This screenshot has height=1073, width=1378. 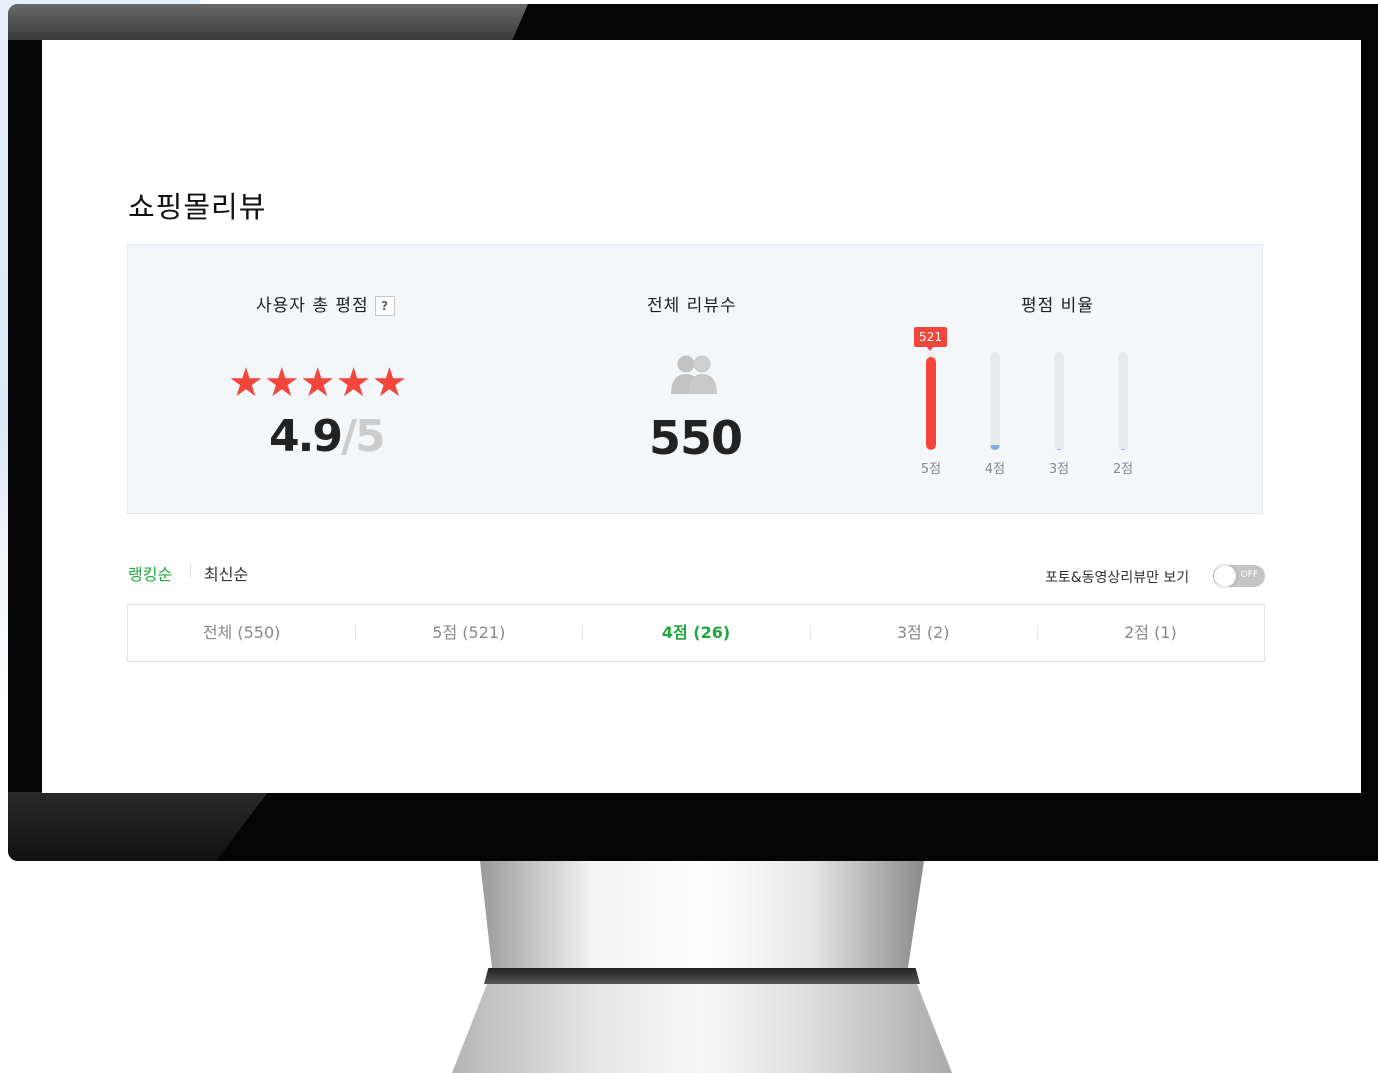 I want to click on monitor-bottom-gloss, so click(x=138, y=826).